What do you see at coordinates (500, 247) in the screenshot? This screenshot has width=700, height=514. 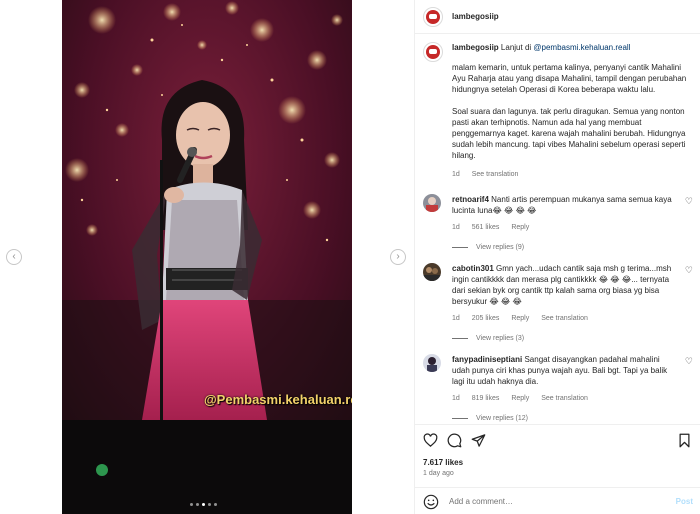 I see `view-replies-label: View replies (9)` at bounding box center [500, 247].